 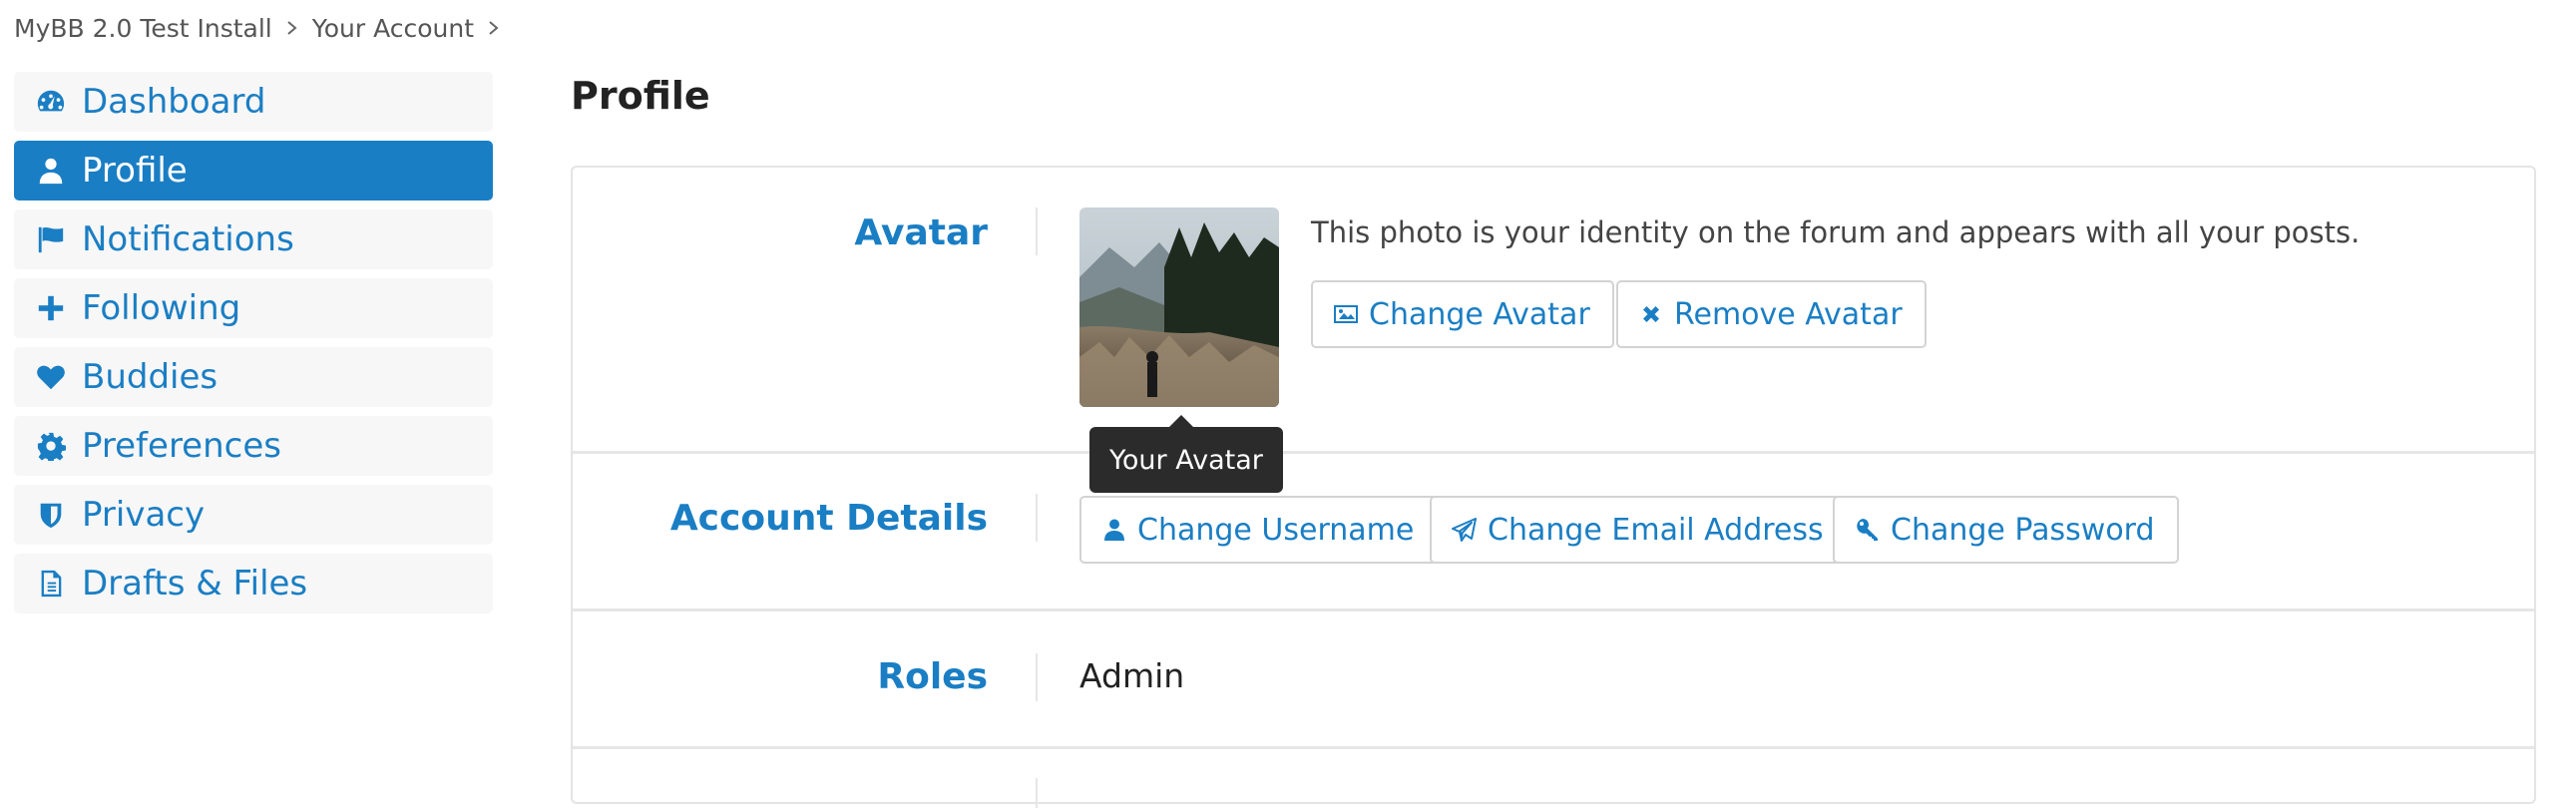 What do you see at coordinates (1186, 454) in the screenshot?
I see `avatar-tooltip: Your Avatar` at bounding box center [1186, 454].